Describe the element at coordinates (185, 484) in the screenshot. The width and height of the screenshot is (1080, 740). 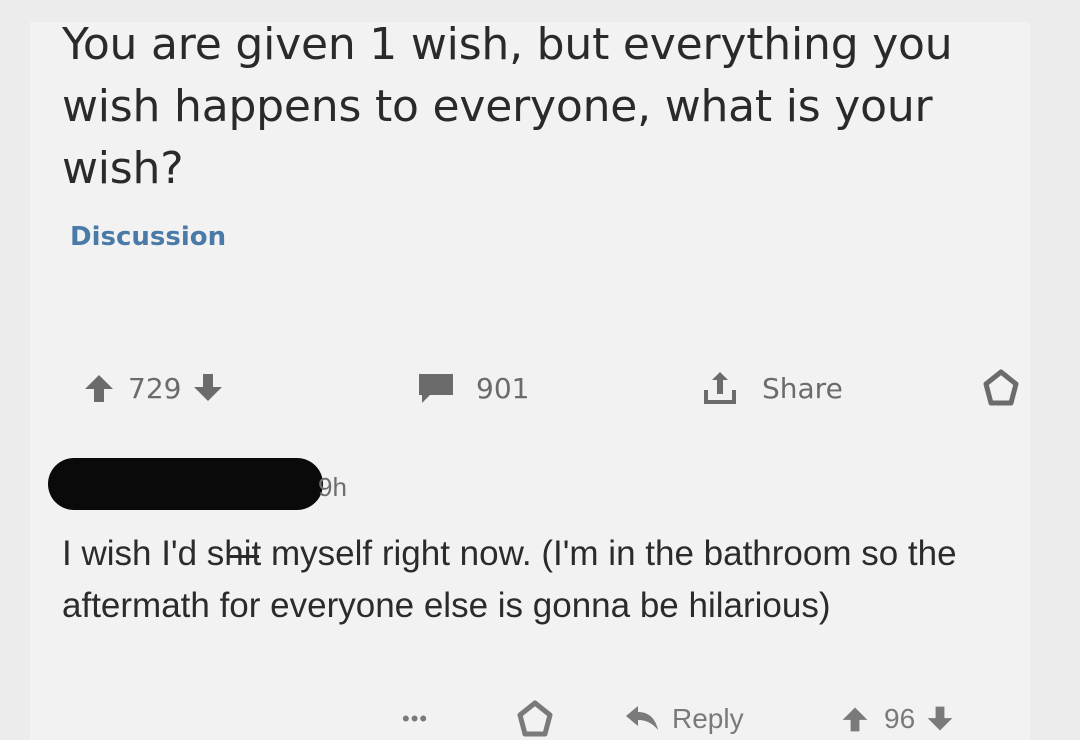
I see `redacted-username` at that location.